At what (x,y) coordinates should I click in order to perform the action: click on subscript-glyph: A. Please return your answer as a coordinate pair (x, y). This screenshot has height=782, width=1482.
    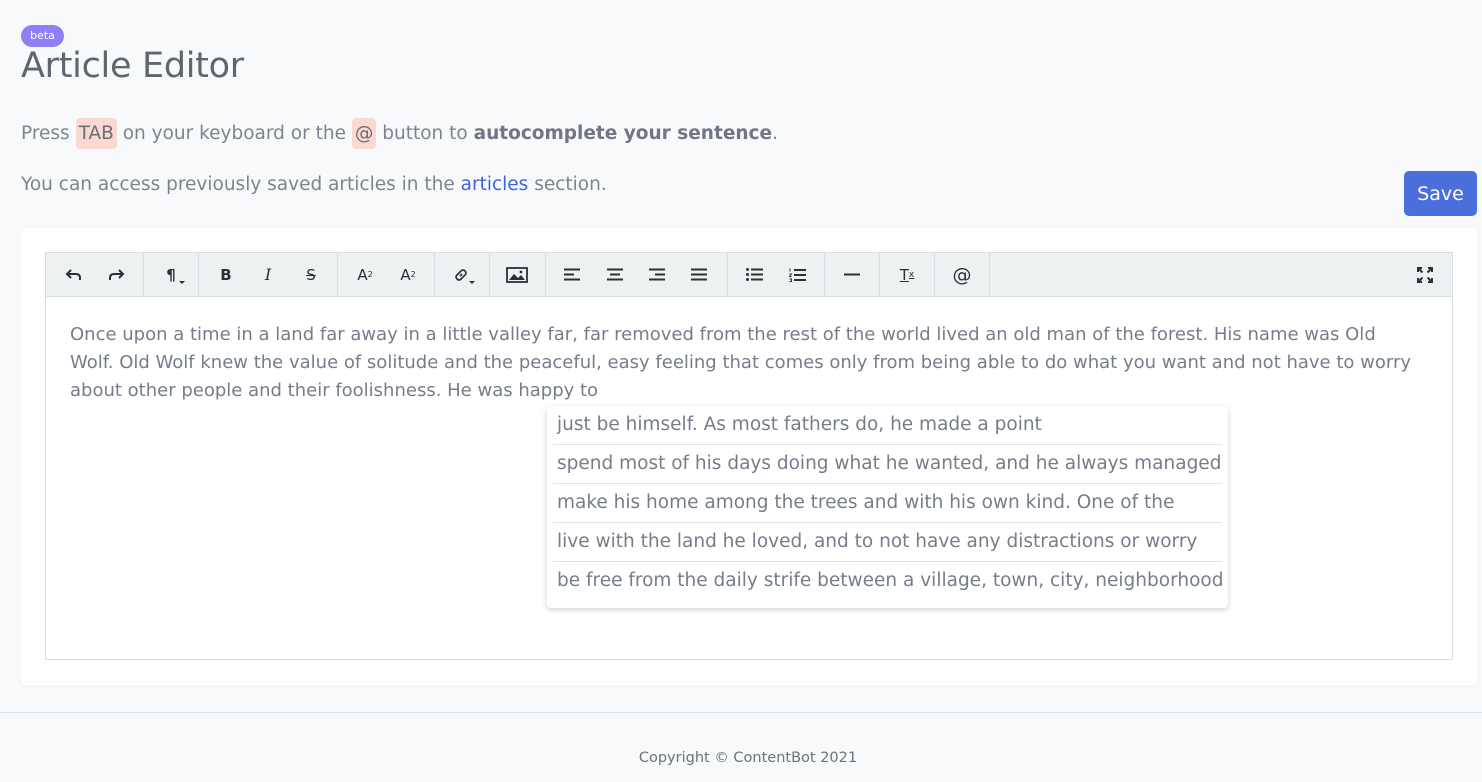
    Looking at the image, I should click on (405, 274).